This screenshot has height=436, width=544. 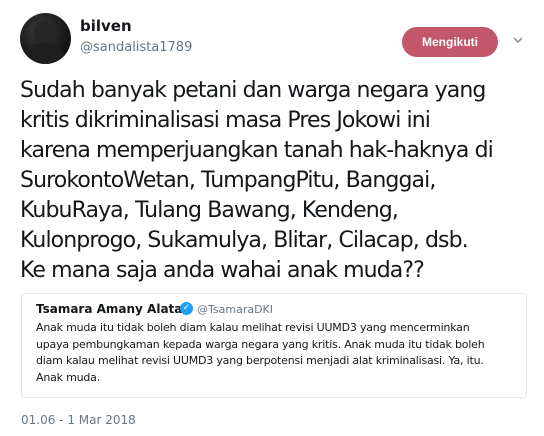 I want to click on author-name: bilven, so click(x=106, y=26).